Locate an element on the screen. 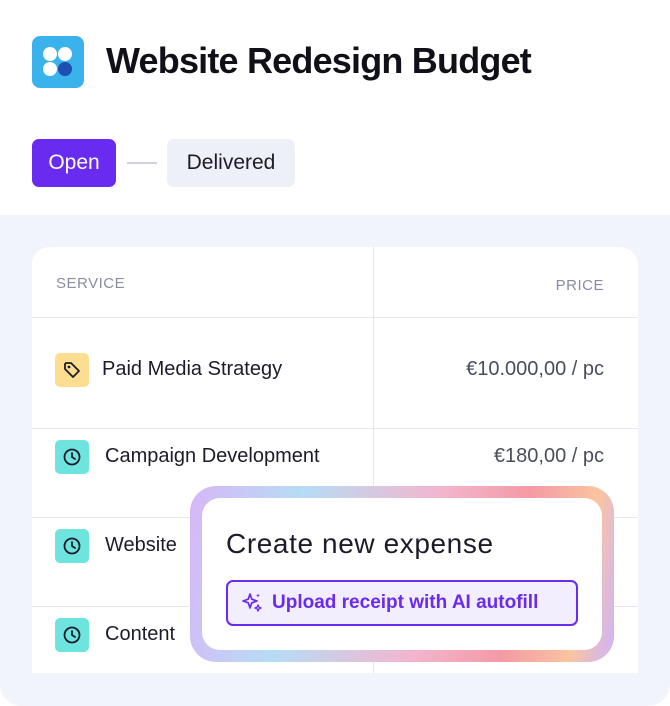  row-service-name: Content is located at coordinates (140, 634).